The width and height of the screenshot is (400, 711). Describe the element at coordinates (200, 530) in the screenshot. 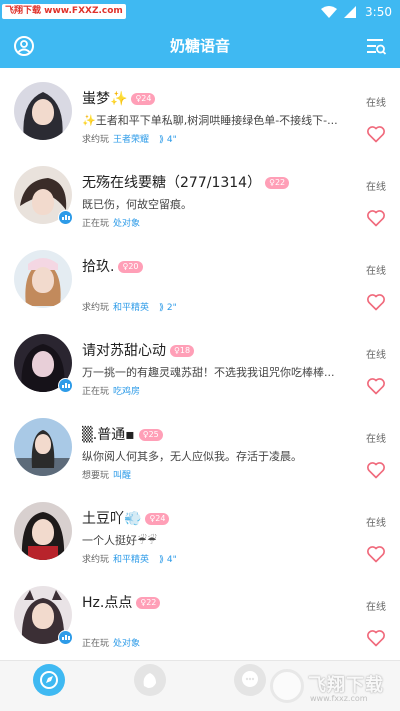

I see `user-list-item: 土豆吖💨 ♀24 在线 一个人挺好☔☔ 求约玩 和平精英 ⟫ 4"` at that location.